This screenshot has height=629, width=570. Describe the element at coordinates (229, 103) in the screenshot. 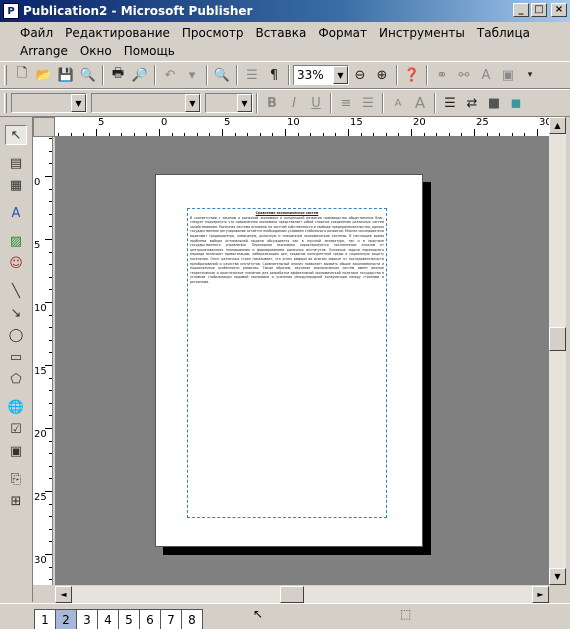

I see `font-size-select: ▼` at that location.